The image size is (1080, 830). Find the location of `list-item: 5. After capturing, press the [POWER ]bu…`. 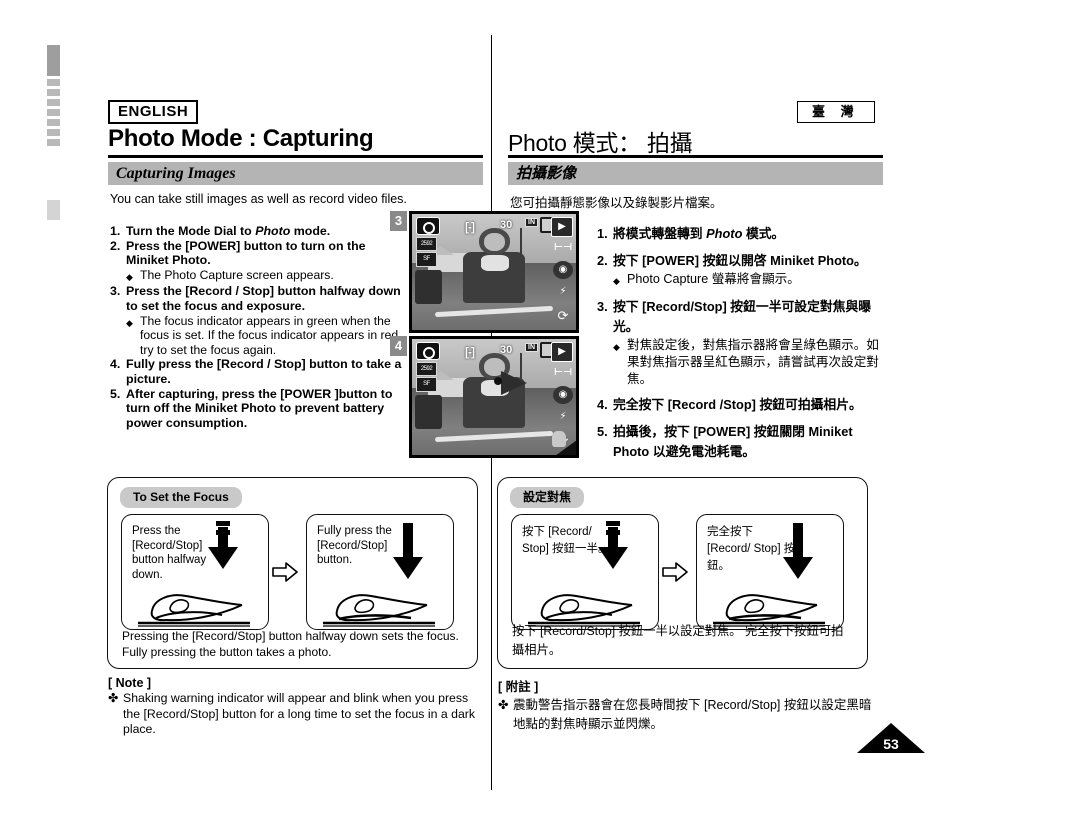

list-item: 5. After capturing, press the [POWER ]bu… is located at coordinates (260, 409).